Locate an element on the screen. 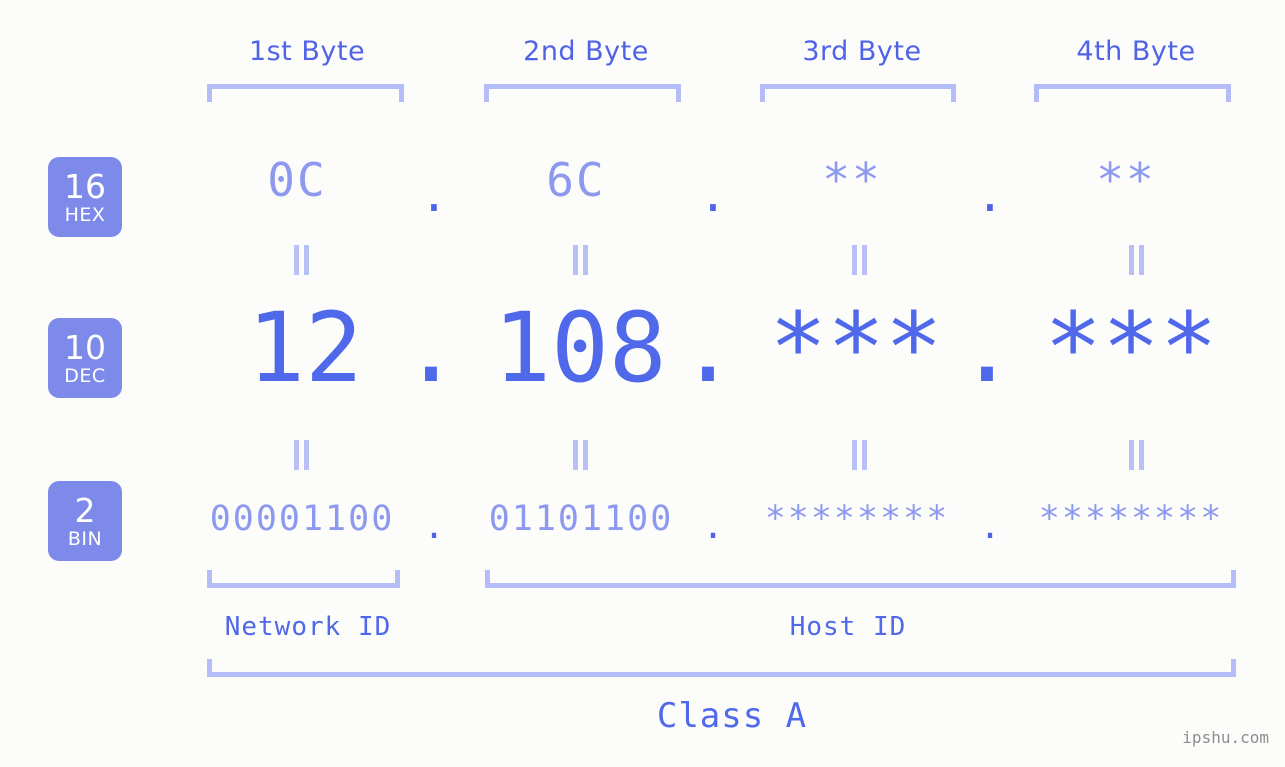 The height and width of the screenshot is (767, 1285). hex-byte-1: 0C is located at coordinates (297, 180).